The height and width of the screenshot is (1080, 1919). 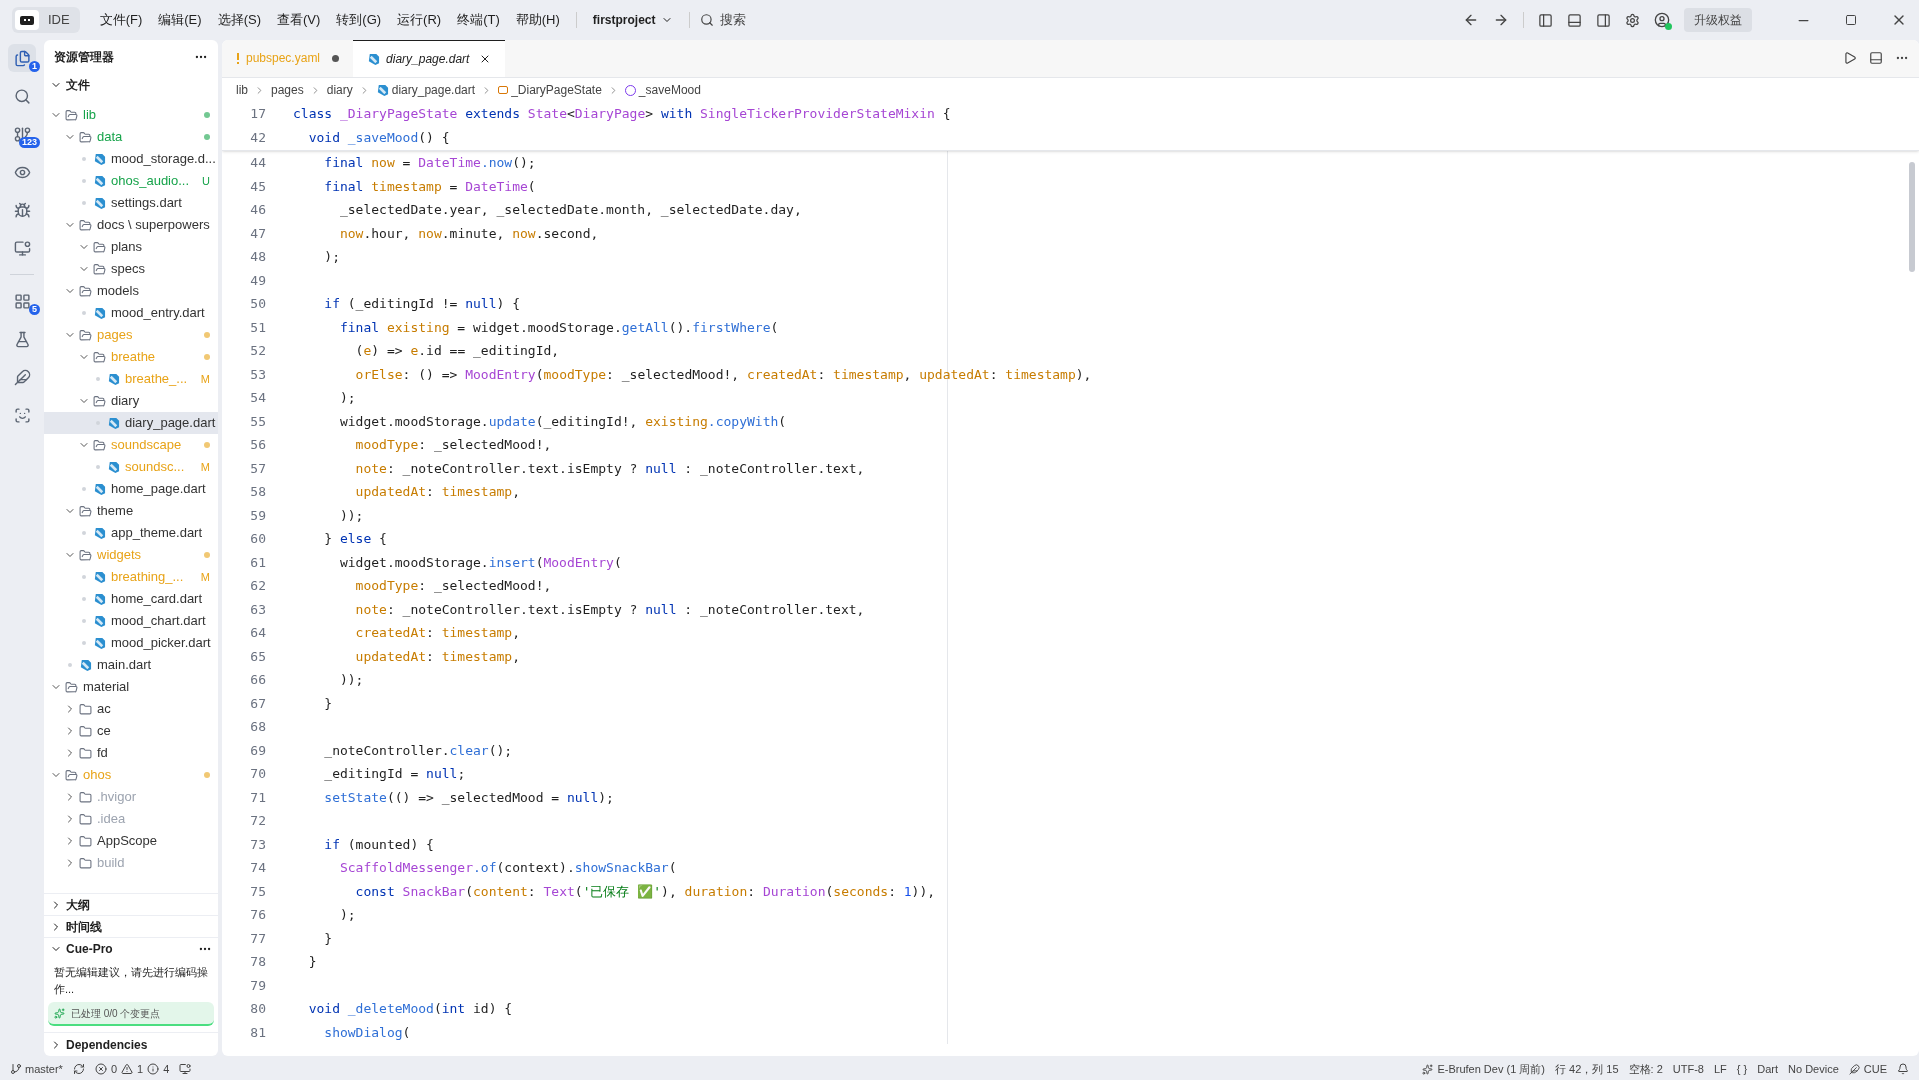 What do you see at coordinates (78, 1069) in the screenshot?
I see `sync-icon` at bounding box center [78, 1069].